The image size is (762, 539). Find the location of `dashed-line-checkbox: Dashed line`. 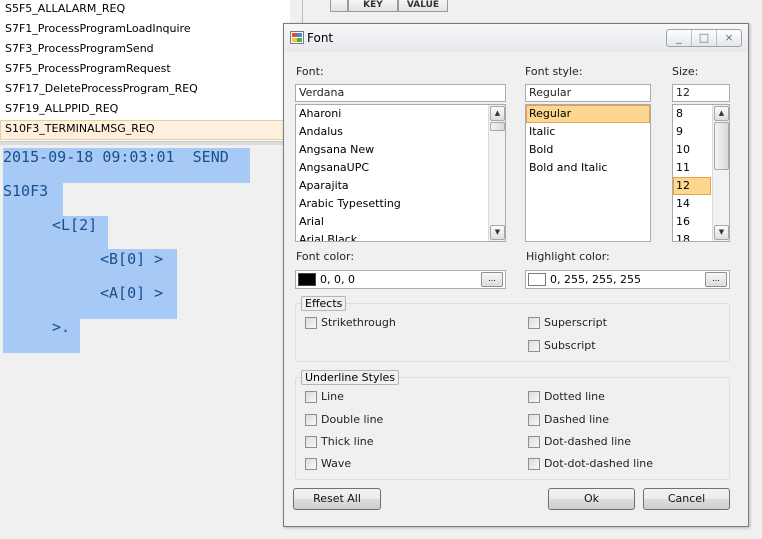

dashed-line-checkbox: Dashed line is located at coordinates (568, 419).